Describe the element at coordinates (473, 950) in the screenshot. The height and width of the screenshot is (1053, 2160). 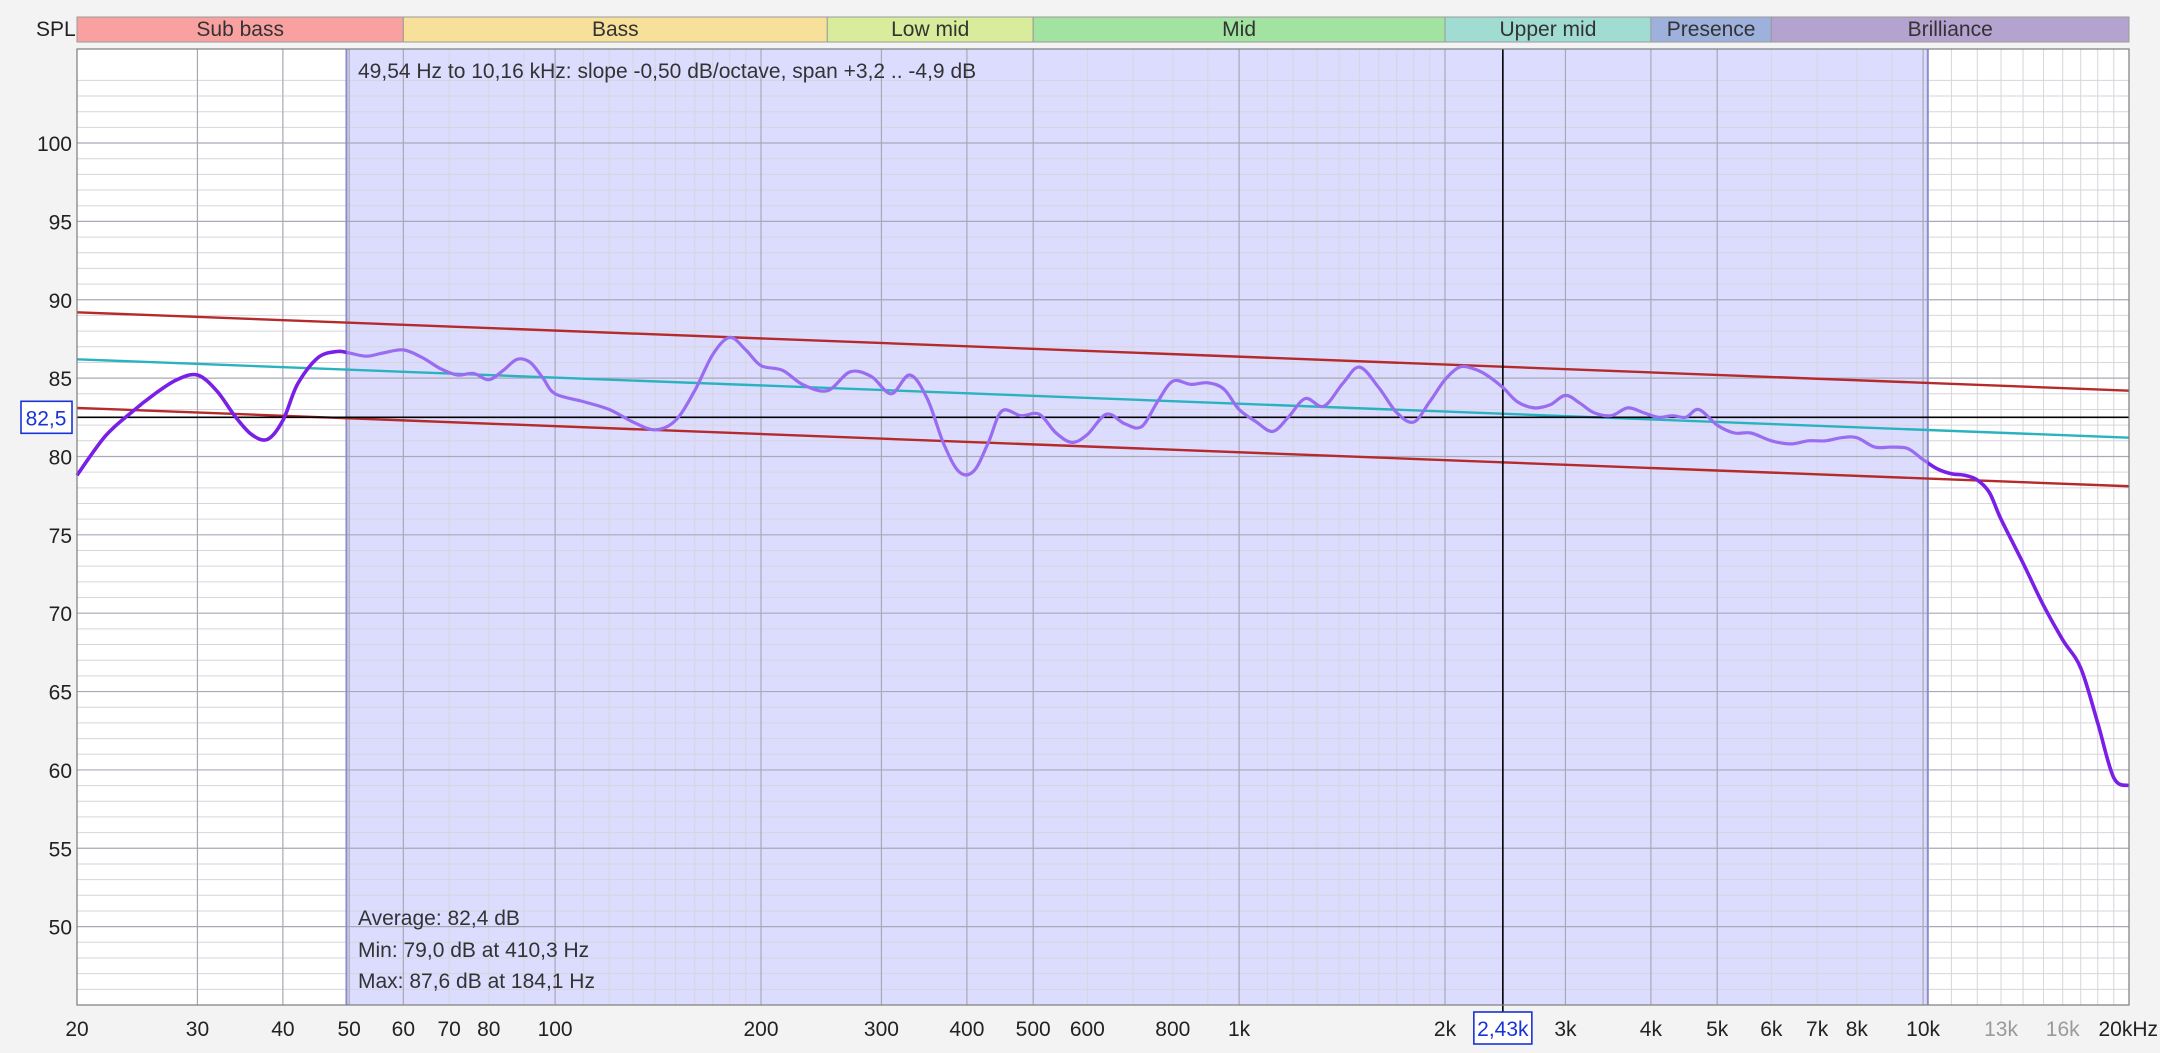
I see `min-text: Min: 79,0 dB at 410,3 Hz` at that location.